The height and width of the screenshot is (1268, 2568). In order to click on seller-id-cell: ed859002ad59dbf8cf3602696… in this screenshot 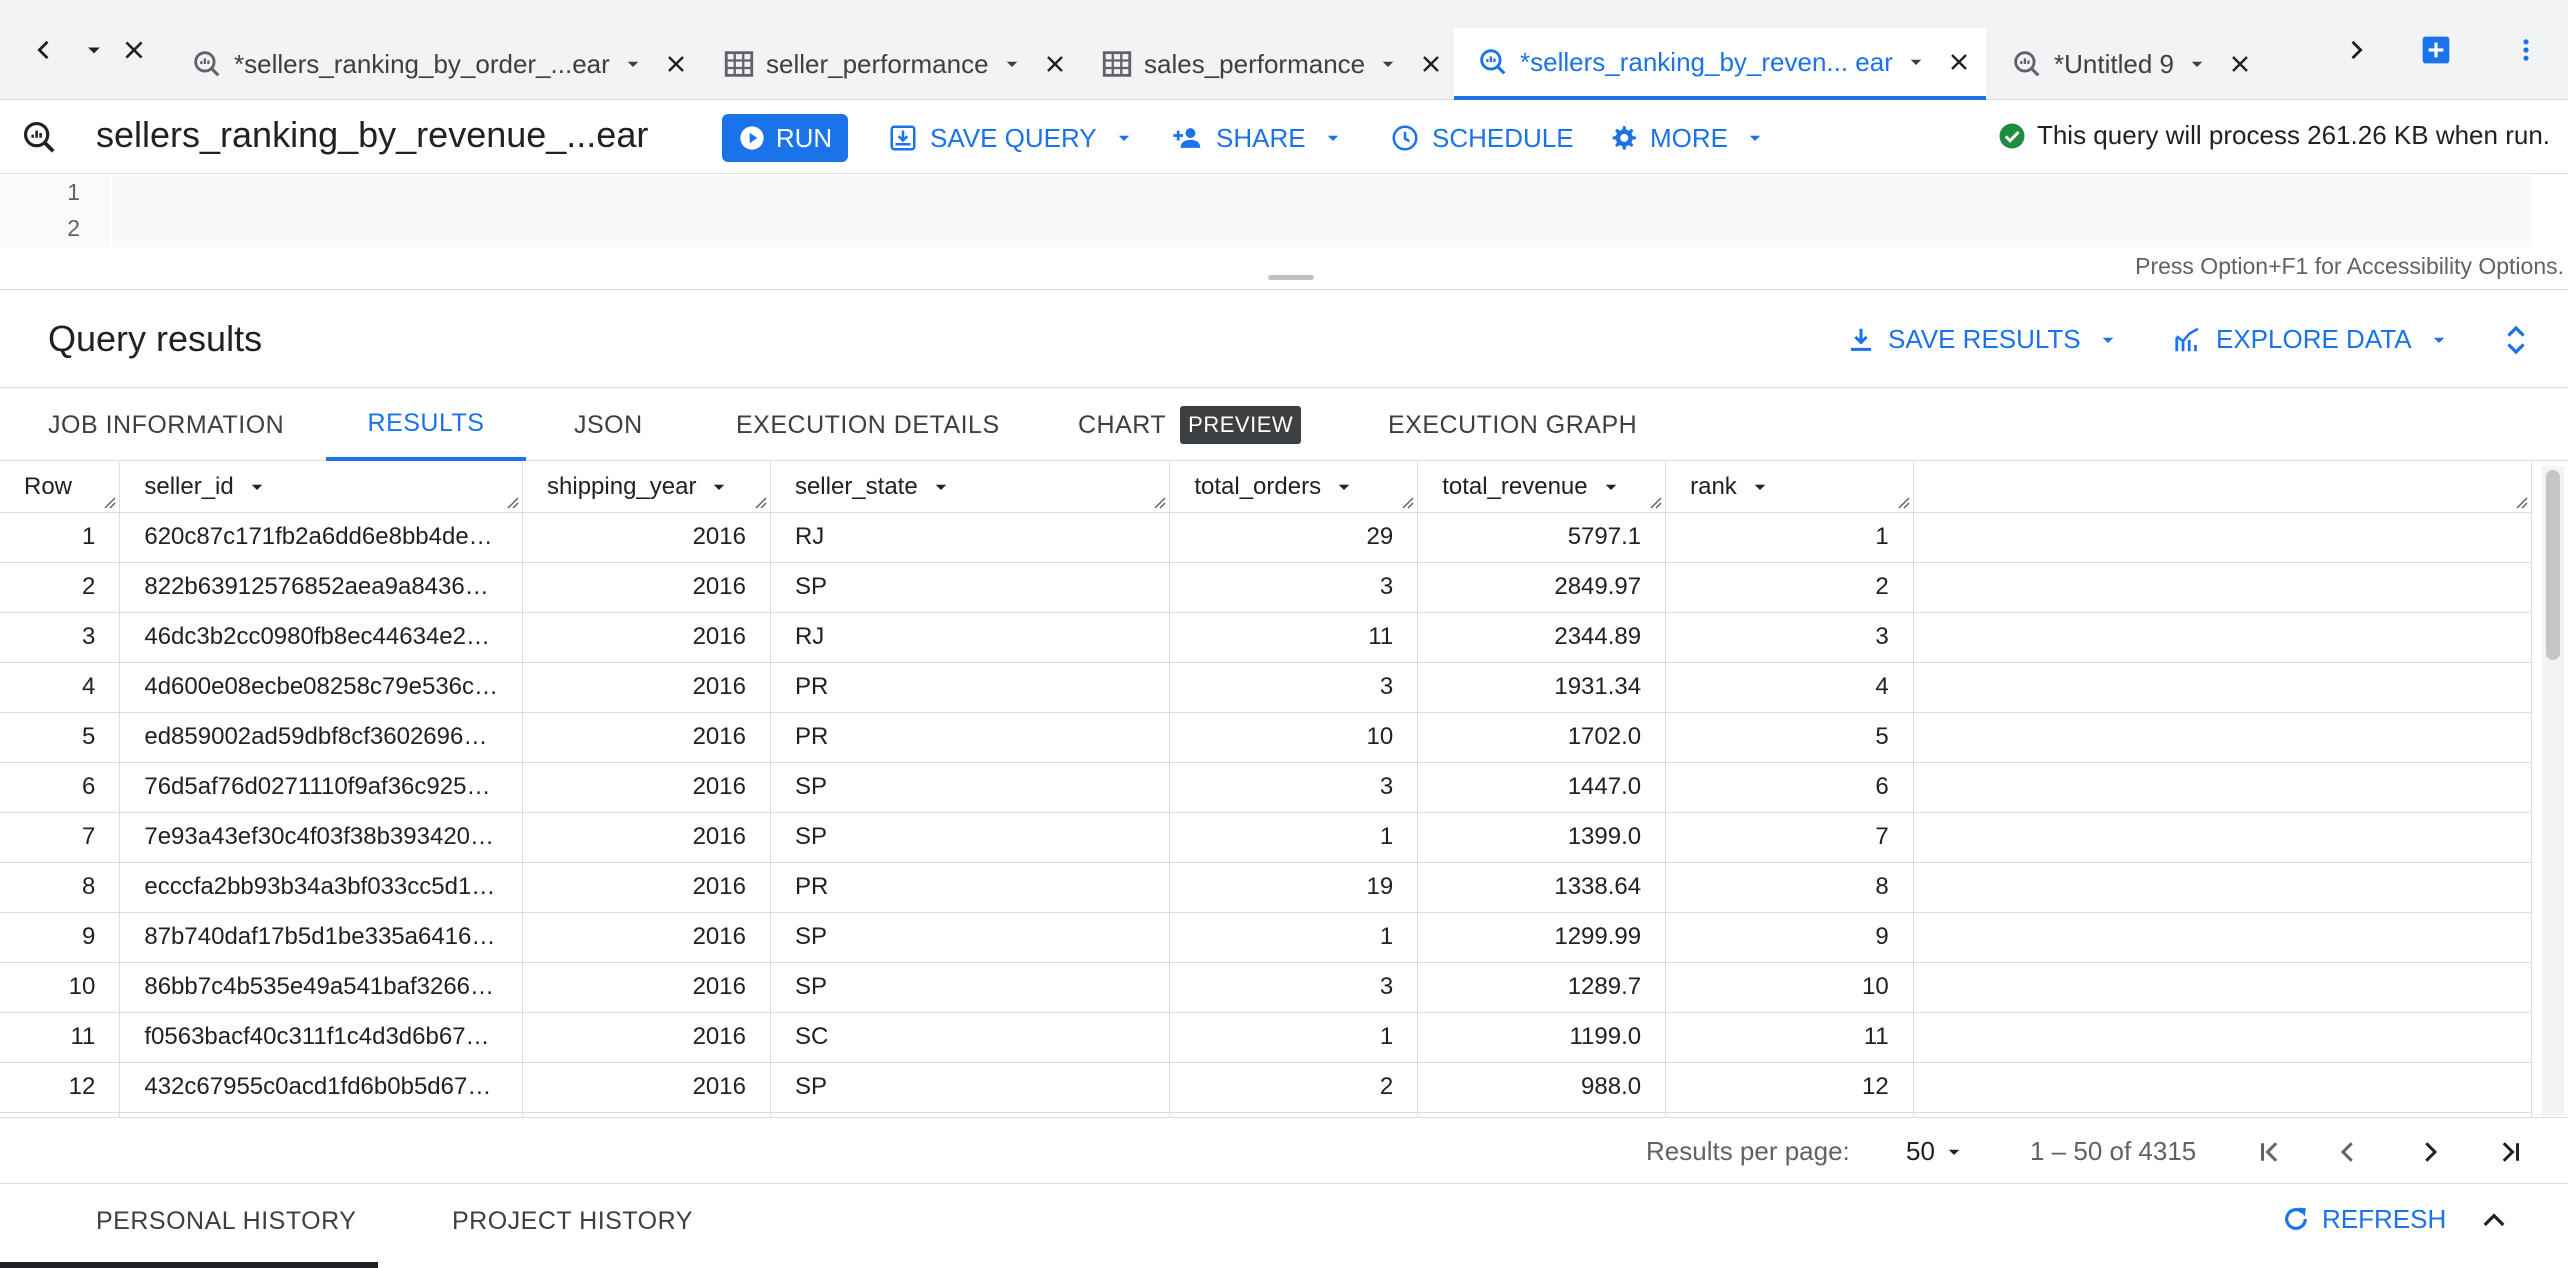, I will do `click(321, 737)`.